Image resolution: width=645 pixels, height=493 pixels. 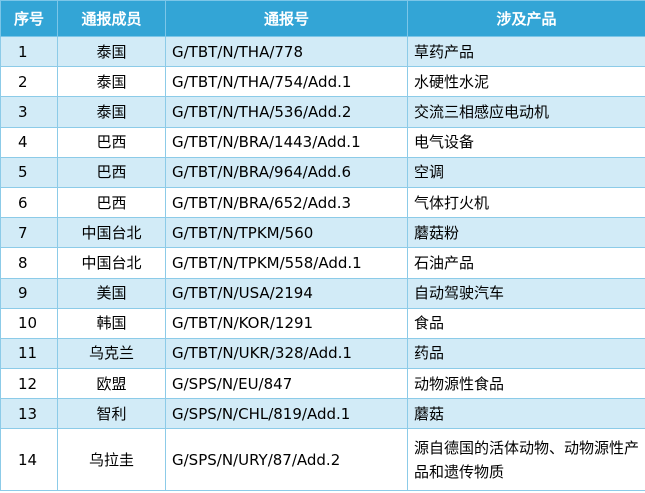 What do you see at coordinates (111, 460) in the screenshot?
I see `cell-member: 乌拉圭` at bounding box center [111, 460].